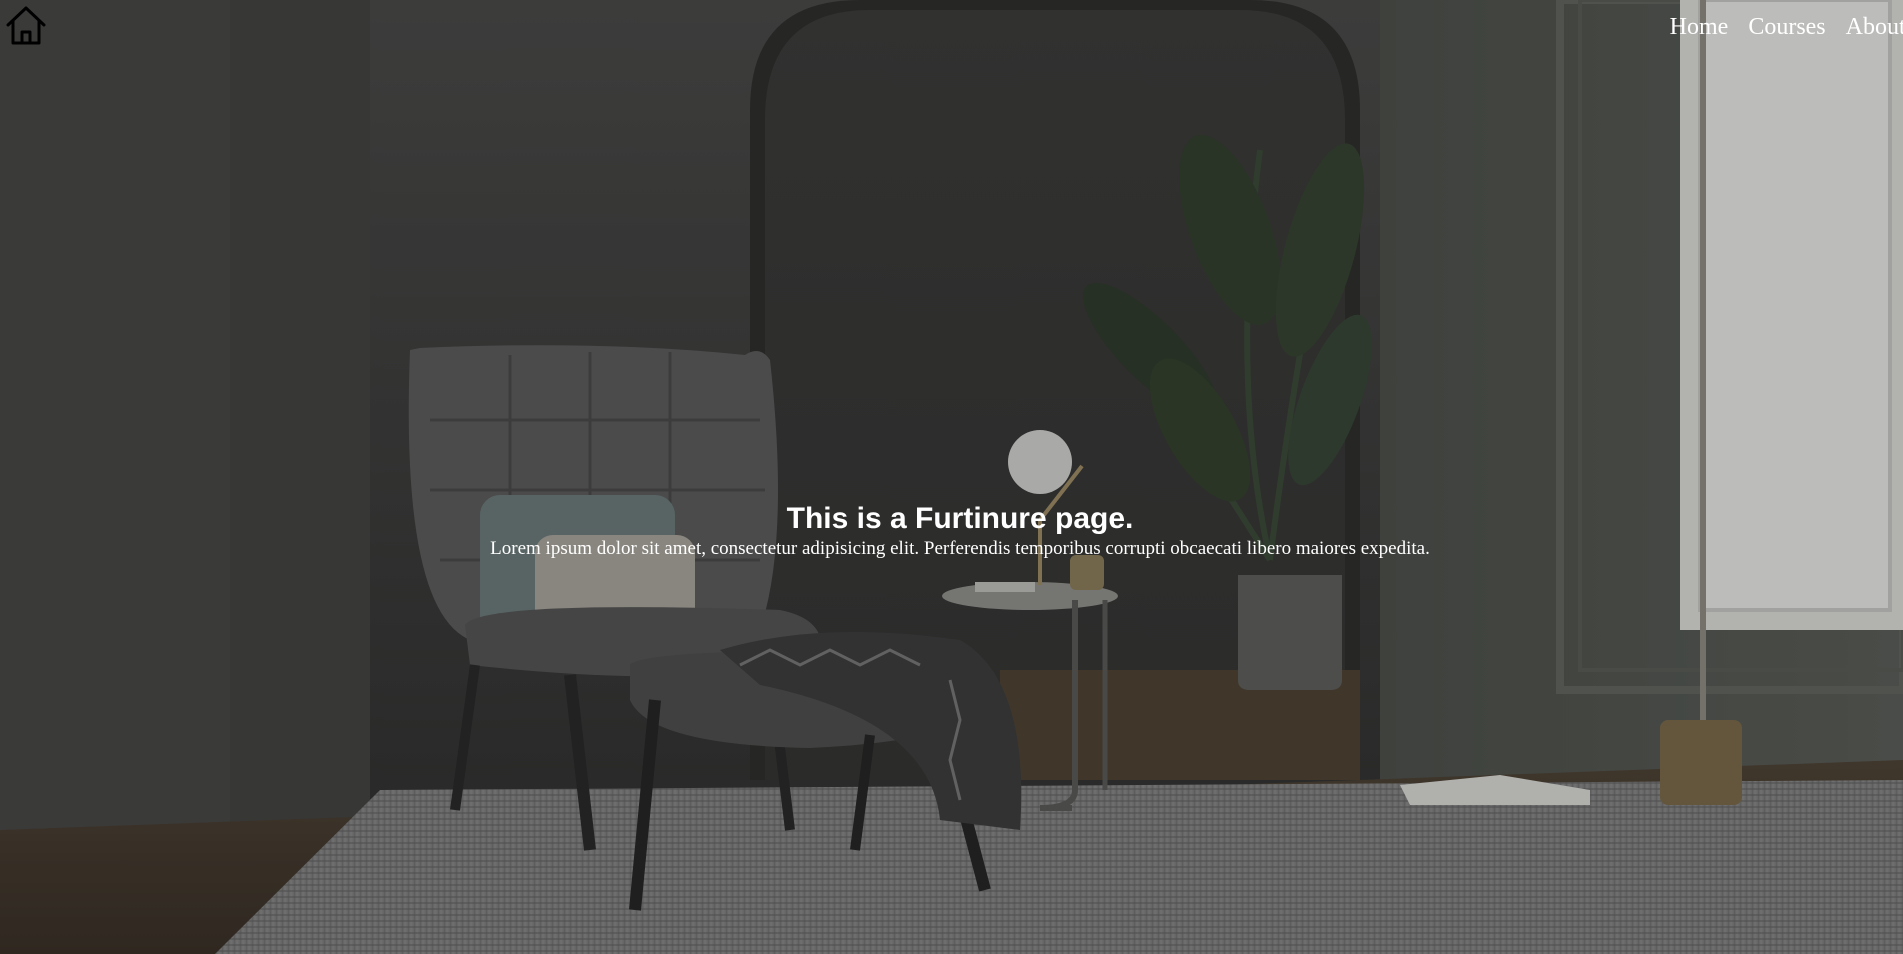 The width and height of the screenshot is (1903, 954). I want to click on nav-link-about-us: About us, so click(1874, 27).